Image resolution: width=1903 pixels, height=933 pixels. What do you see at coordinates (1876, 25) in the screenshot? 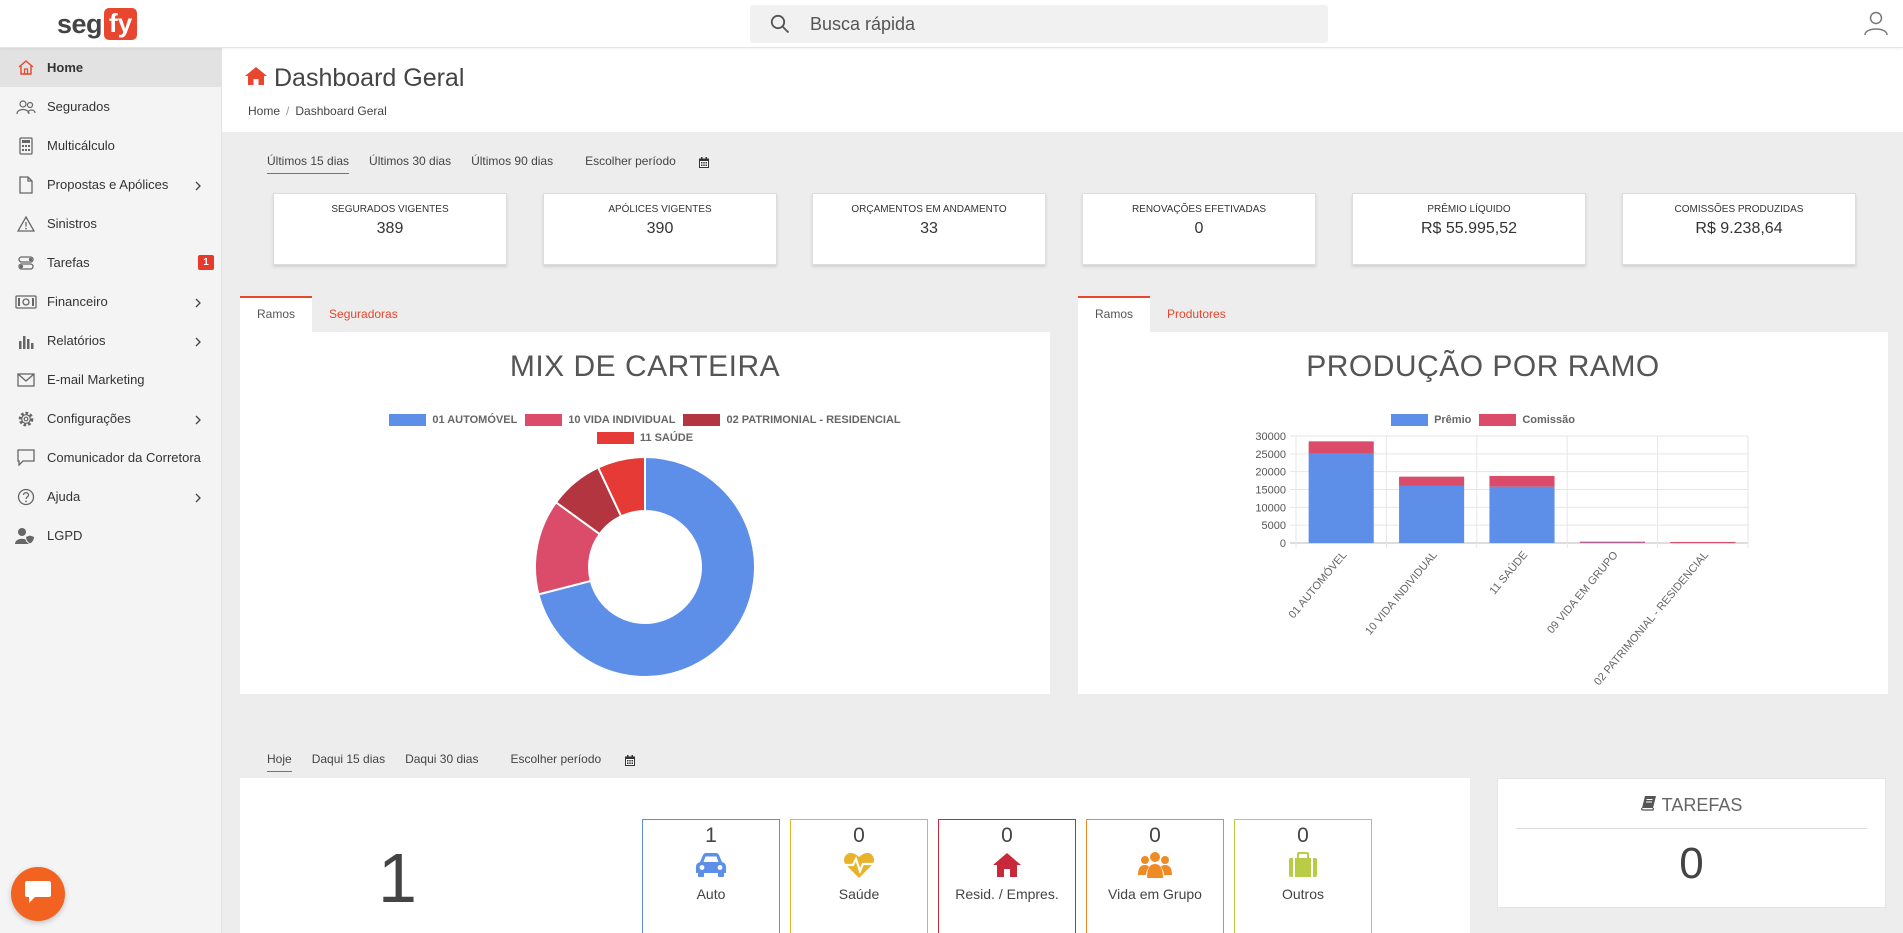
I see `user-icon` at bounding box center [1876, 25].